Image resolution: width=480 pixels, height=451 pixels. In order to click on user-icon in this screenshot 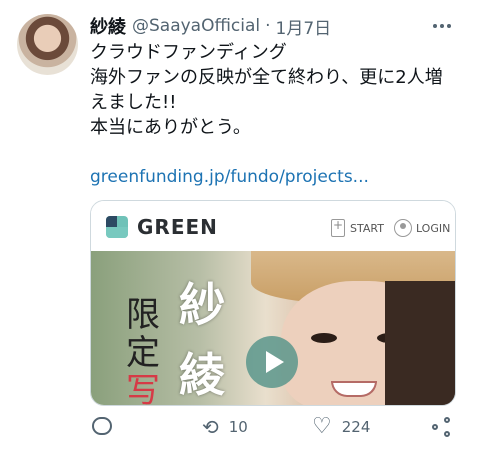, I will do `click(402, 228)`.